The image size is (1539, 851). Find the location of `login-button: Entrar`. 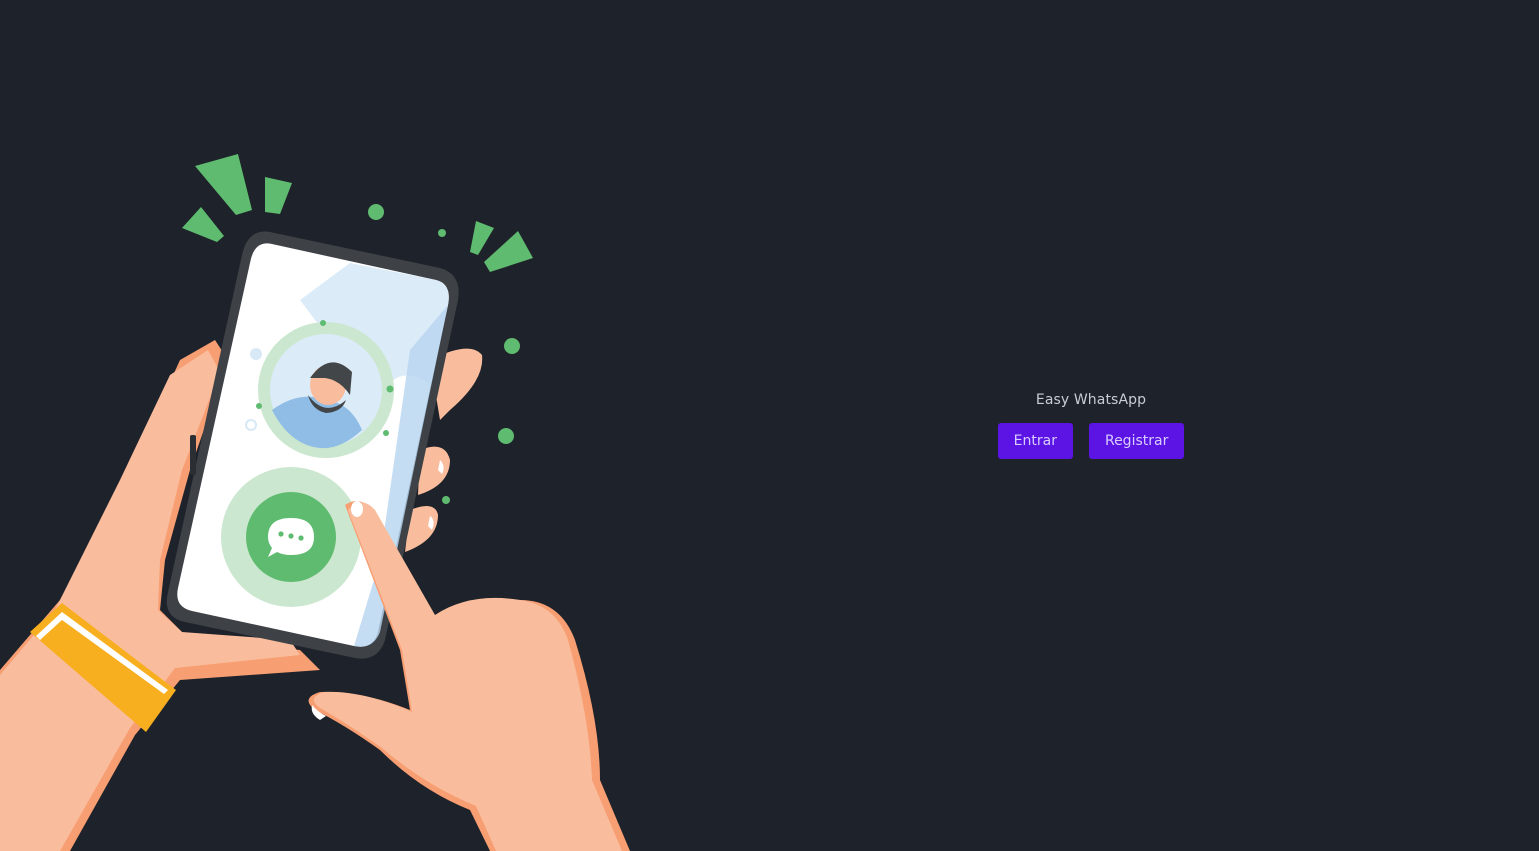

login-button: Entrar is located at coordinates (1035, 441).